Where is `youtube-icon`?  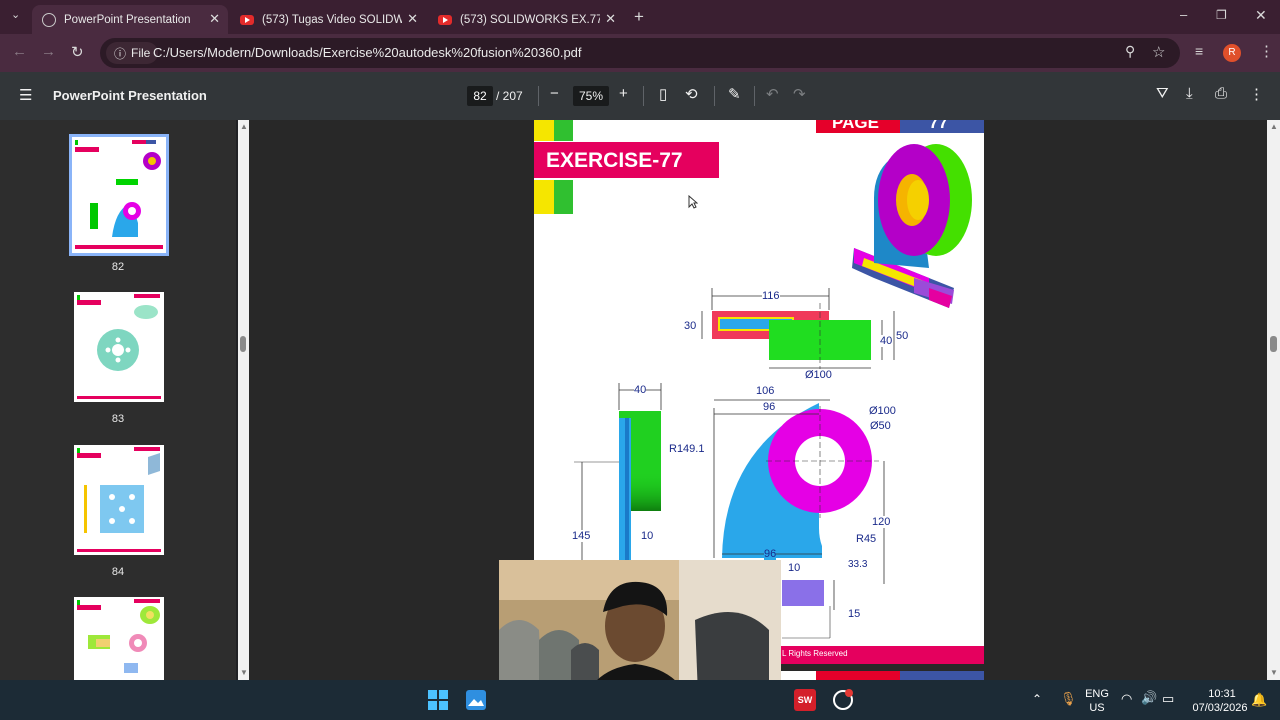
youtube-icon is located at coordinates (247, 19).